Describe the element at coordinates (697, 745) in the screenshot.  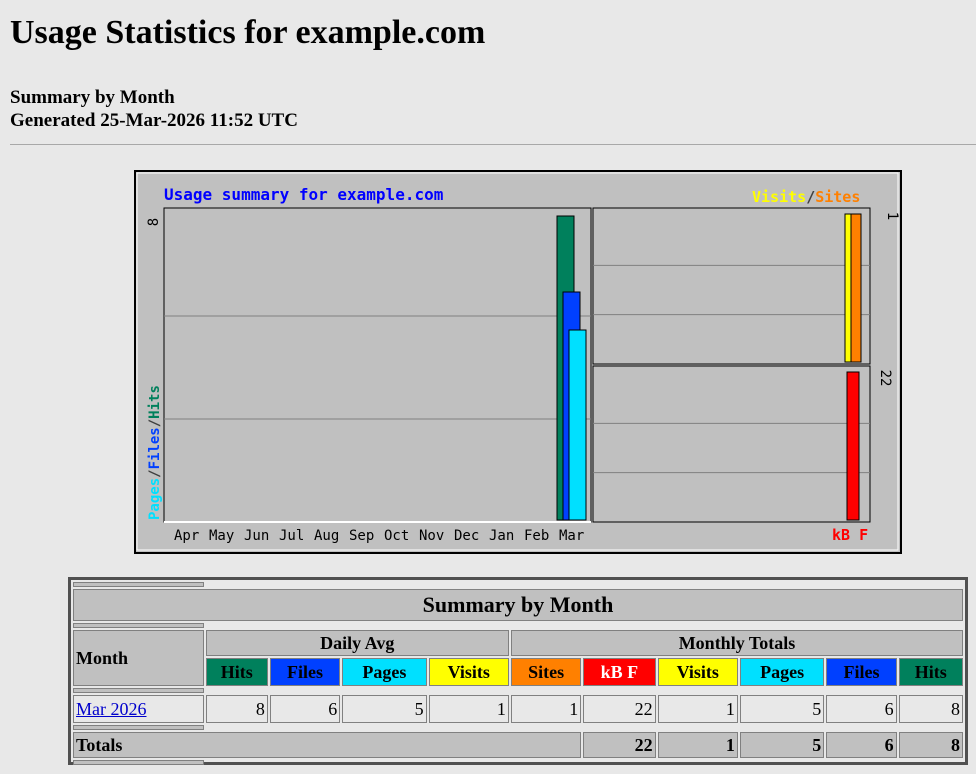
I see `total-visits: 1` at that location.